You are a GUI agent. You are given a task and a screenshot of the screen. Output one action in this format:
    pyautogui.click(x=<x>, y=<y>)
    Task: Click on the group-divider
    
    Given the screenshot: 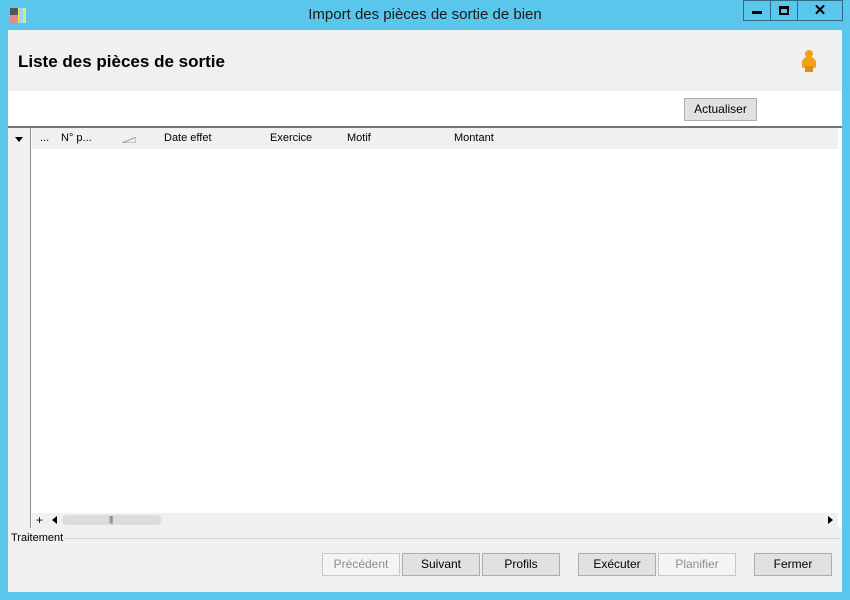 What is the action you would take?
    pyautogui.click(x=452, y=538)
    